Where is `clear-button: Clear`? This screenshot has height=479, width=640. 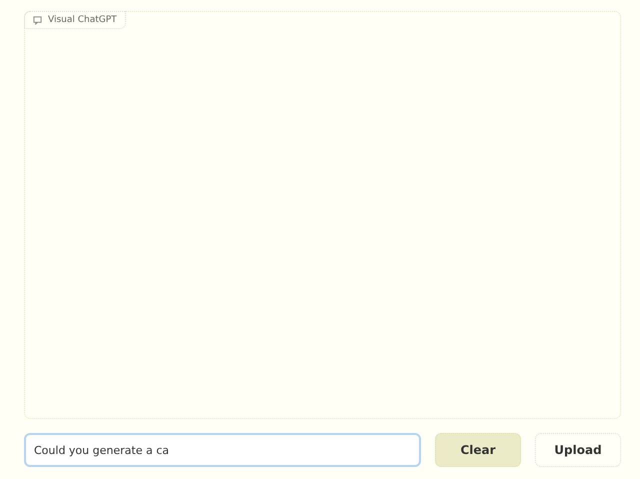
clear-button: Clear is located at coordinates (478, 450).